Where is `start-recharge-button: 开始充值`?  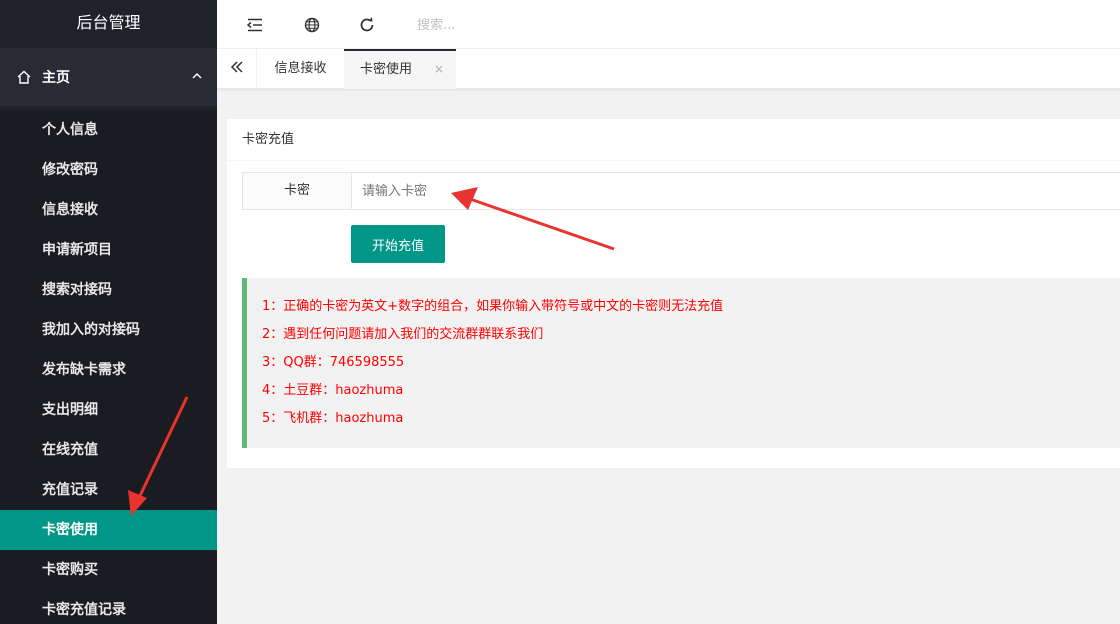 start-recharge-button: 开始充值 is located at coordinates (398, 244).